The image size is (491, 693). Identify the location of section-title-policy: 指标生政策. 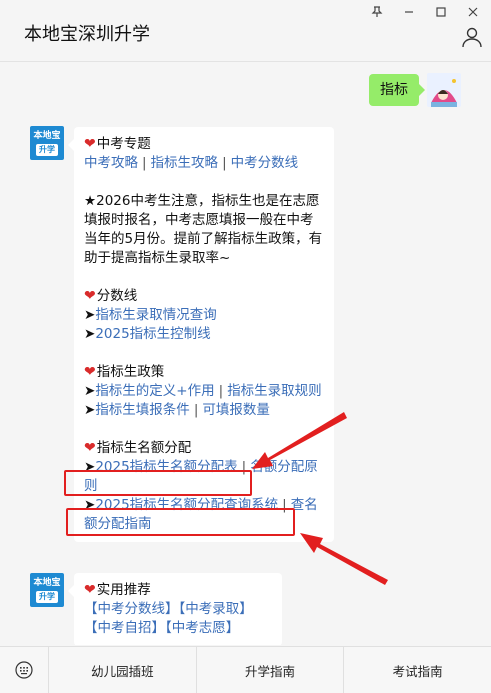
(130, 372).